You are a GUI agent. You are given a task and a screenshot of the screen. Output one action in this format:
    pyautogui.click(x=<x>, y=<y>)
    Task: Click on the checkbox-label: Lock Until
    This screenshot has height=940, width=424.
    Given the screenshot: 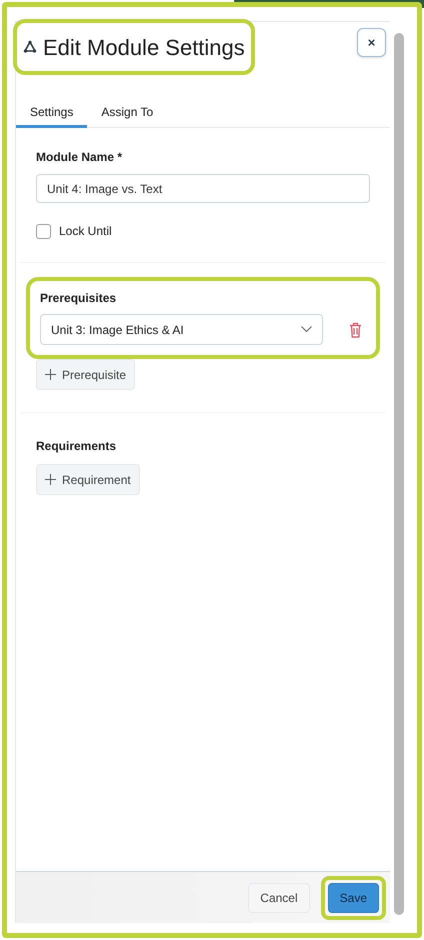 What is the action you would take?
    pyautogui.click(x=85, y=231)
    